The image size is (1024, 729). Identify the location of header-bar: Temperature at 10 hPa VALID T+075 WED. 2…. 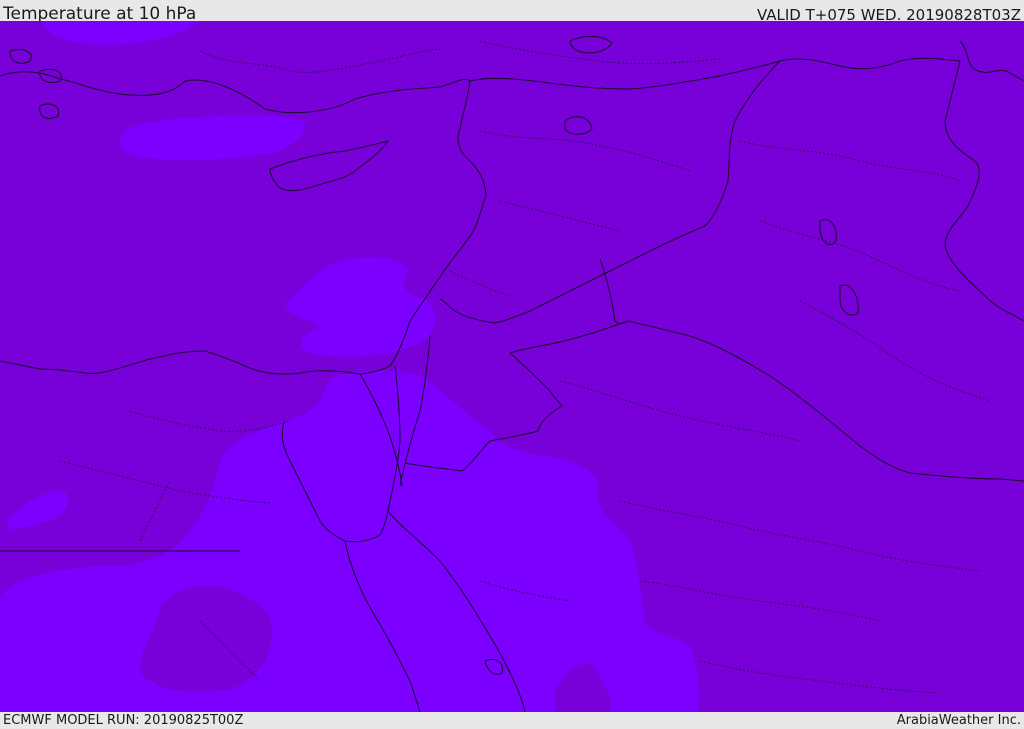
(512, 12).